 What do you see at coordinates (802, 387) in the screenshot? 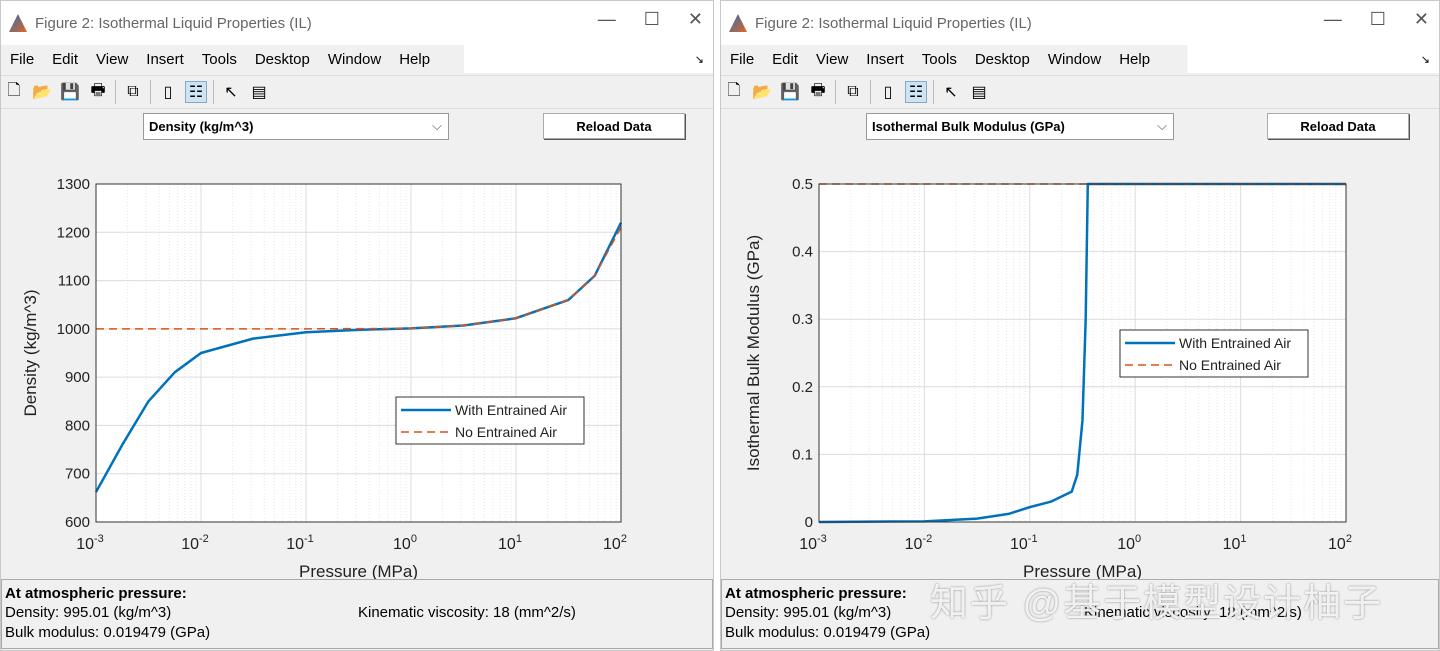
I see `y-tick-label: 0.2` at bounding box center [802, 387].